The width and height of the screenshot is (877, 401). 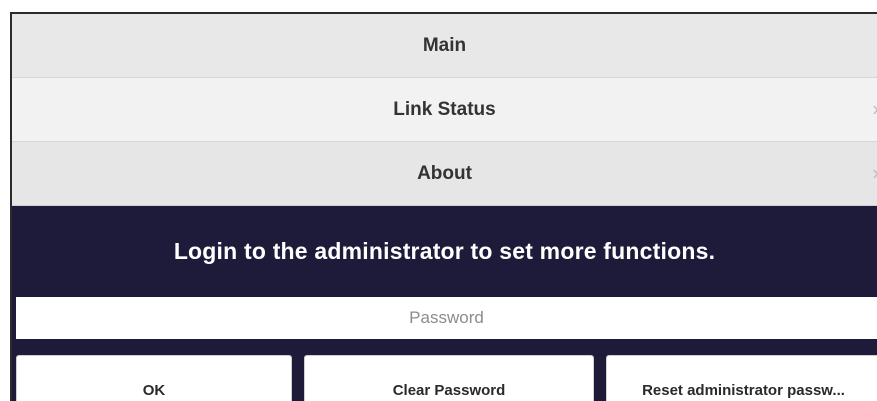 What do you see at coordinates (154, 378) in the screenshot?
I see `ok-button: OK` at bounding box center [154, 378].